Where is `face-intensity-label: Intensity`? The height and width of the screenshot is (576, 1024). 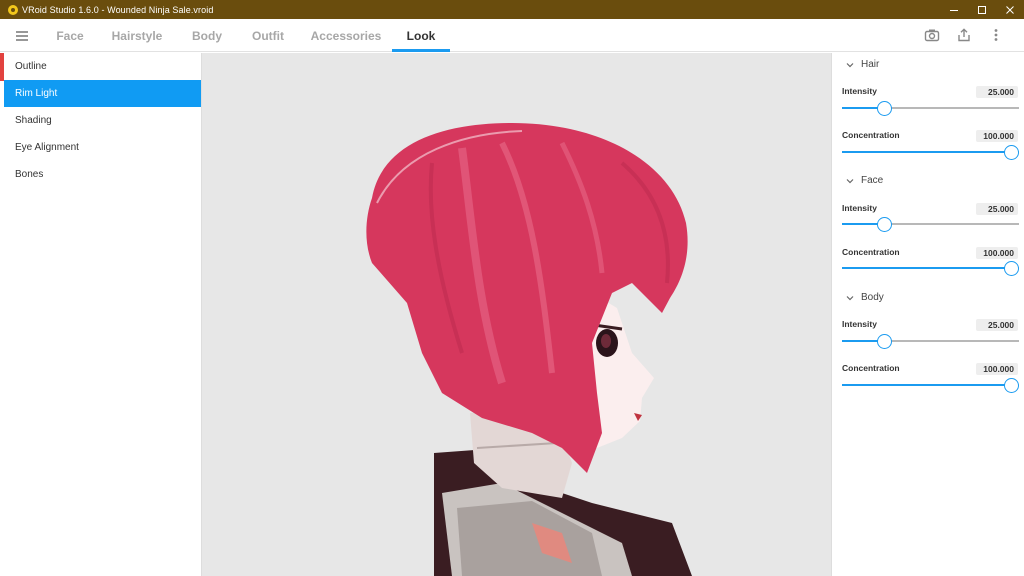
face-intensity-label: Intensity is located at coordinates (859, 208).